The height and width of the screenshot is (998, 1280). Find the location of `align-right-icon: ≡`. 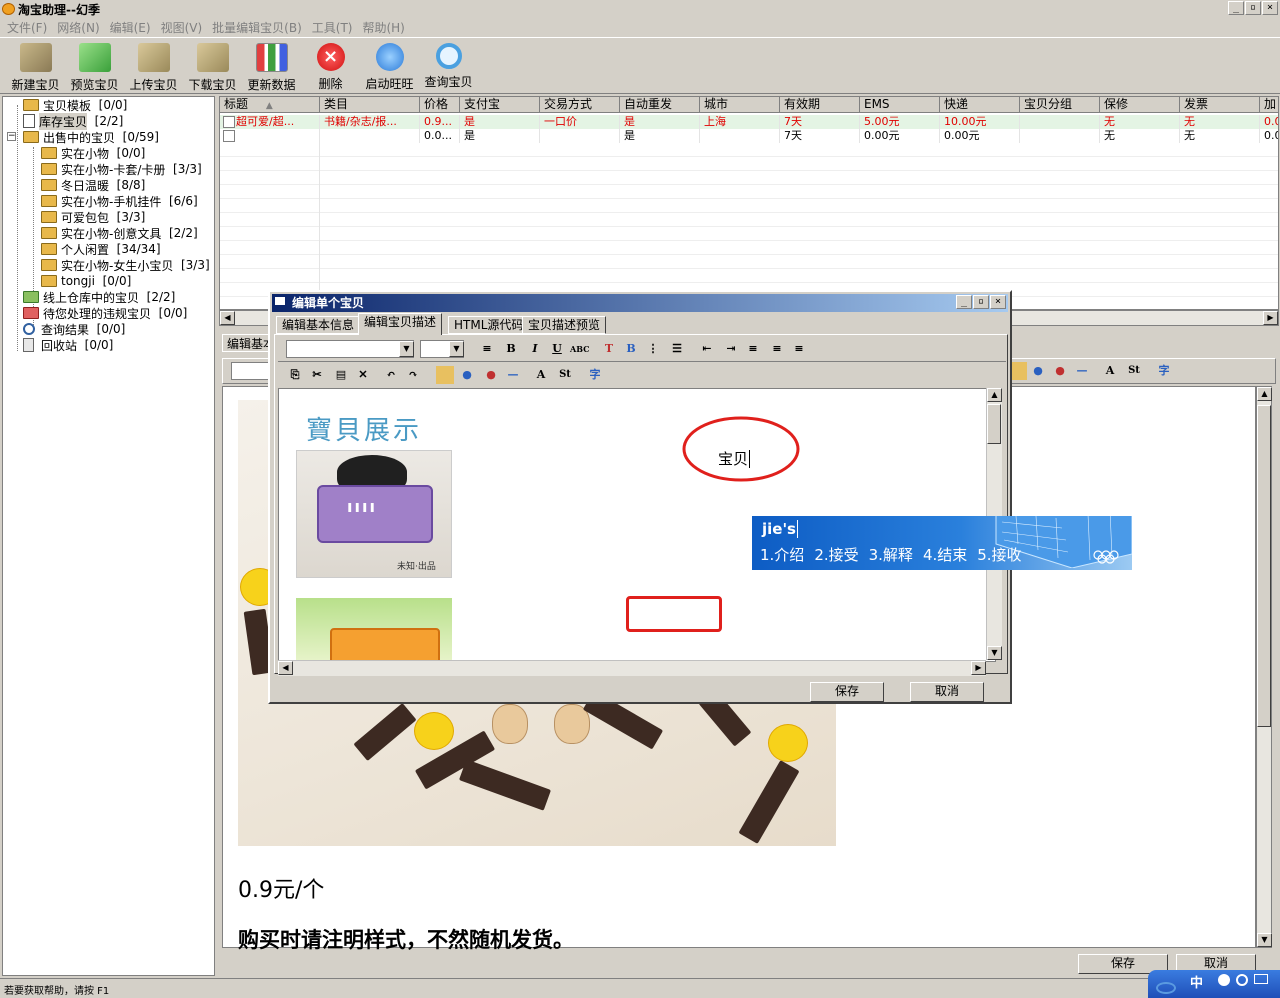

align-right-icon: ≡ is located at coordinates (799, 349).